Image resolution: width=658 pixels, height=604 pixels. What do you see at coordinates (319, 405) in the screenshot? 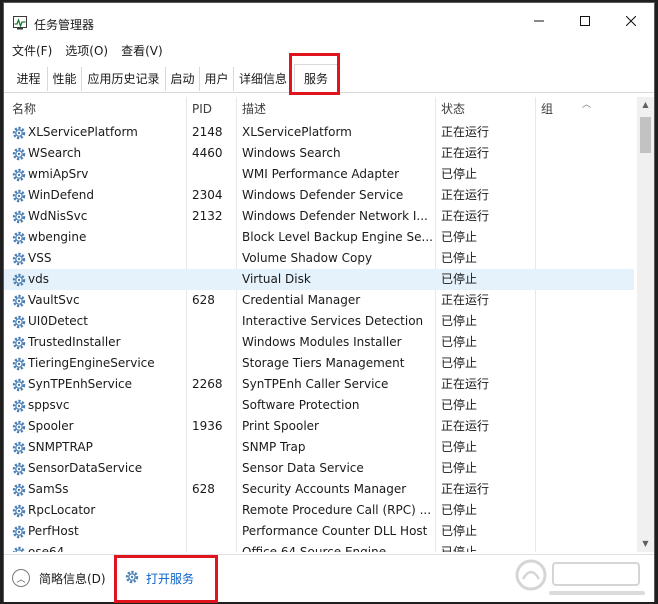
I see `table-row: sppsvc Software Protection 已停止` at bounding box center [319, 405].